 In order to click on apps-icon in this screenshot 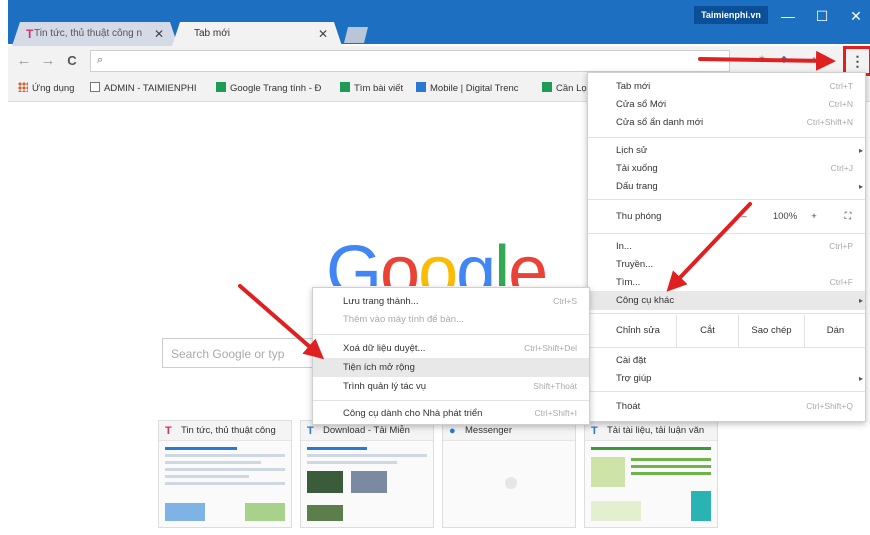, I will do `click(23, 87)`.